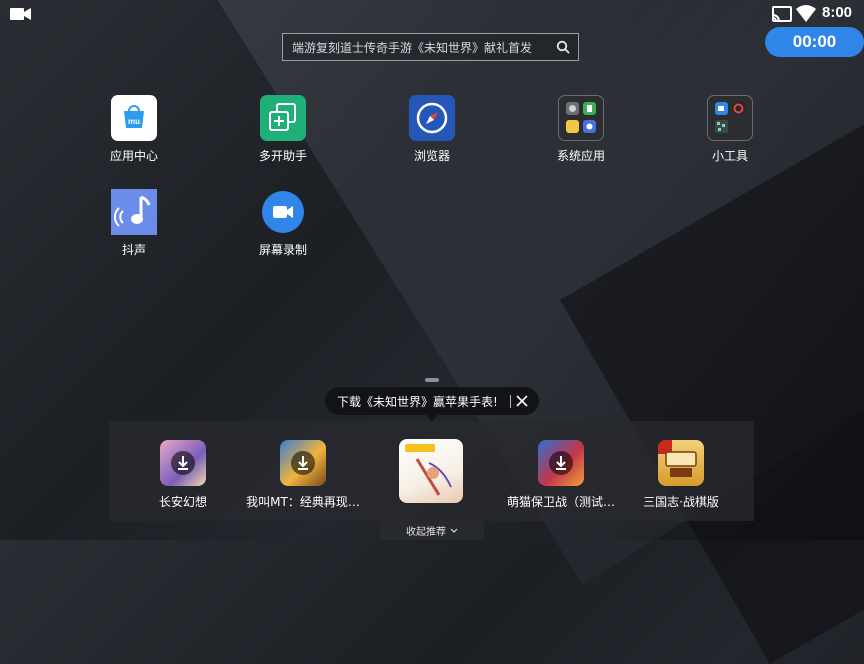 The height and width of the screenshot is (664, 864). Describe the element at coordinates (580, 156) in the screenshot. I see `app-label: 系统应用` at that location.